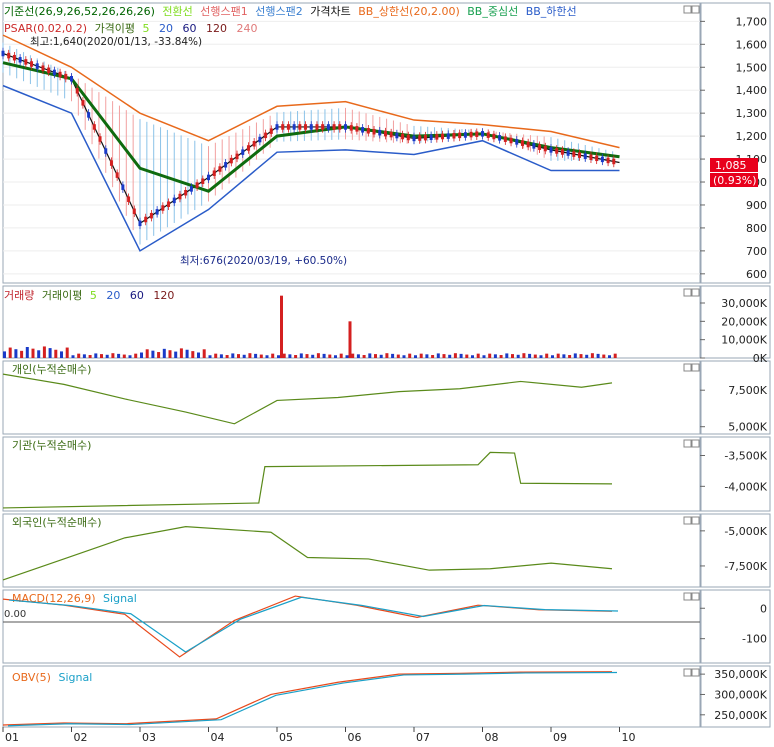 This screenshot has height=747, width=774. I want to click on foreign-title: 외국인(누적순매수), so click(57, 522).